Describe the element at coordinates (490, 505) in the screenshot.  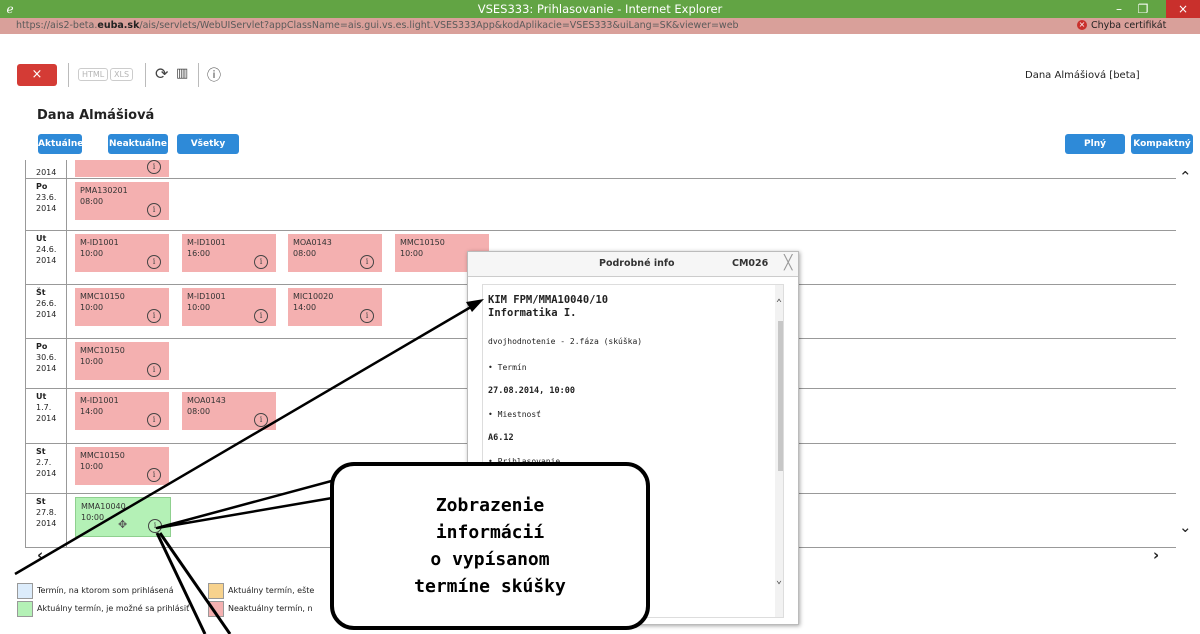
I see `callout-line: Zobrazenie` at that location.